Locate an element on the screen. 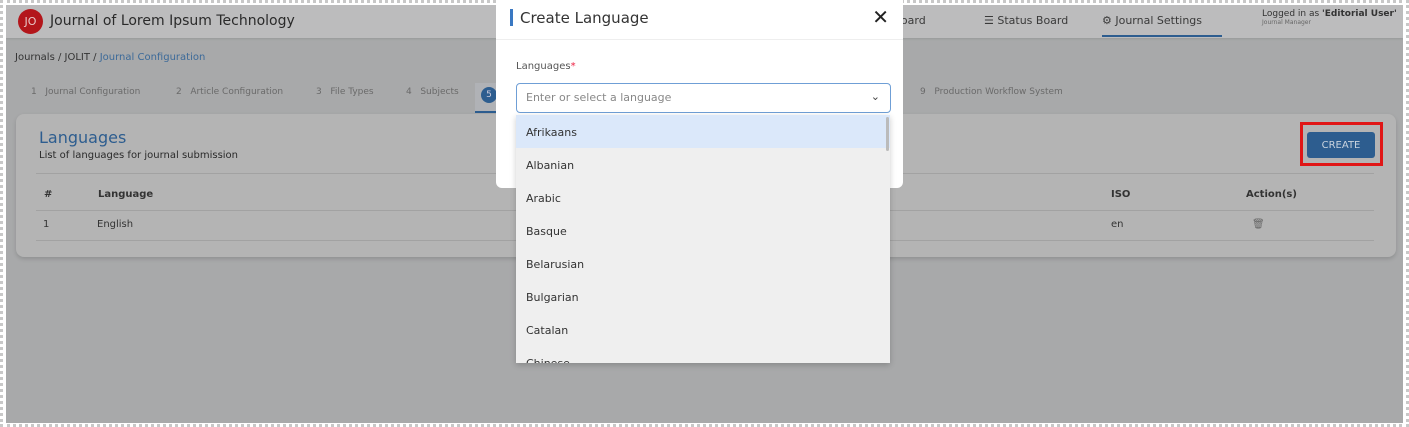 The width and height of the screenshot is (1409, 427). create-highlight: CREATE is located at coordinates (1341, 144).